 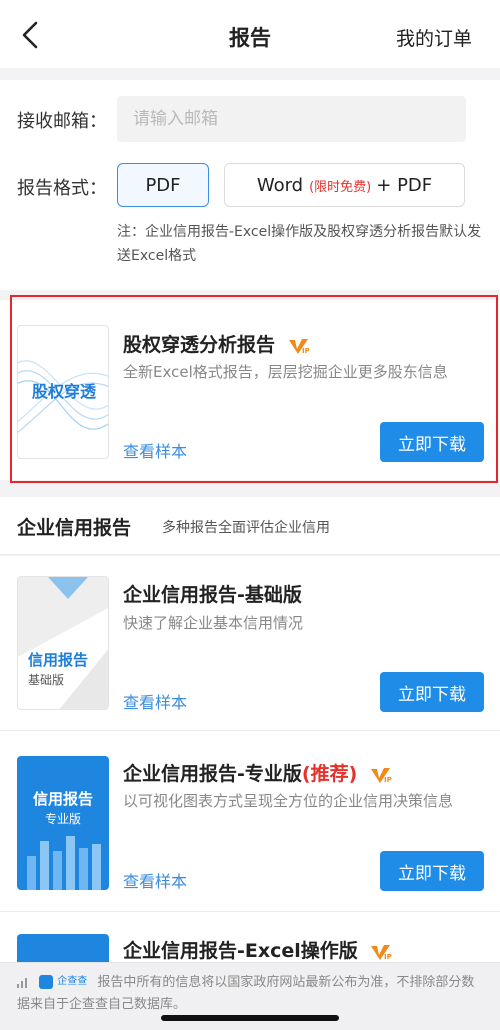 I want to click on format-pdf-button: PDF, so click(x=163, y=185).